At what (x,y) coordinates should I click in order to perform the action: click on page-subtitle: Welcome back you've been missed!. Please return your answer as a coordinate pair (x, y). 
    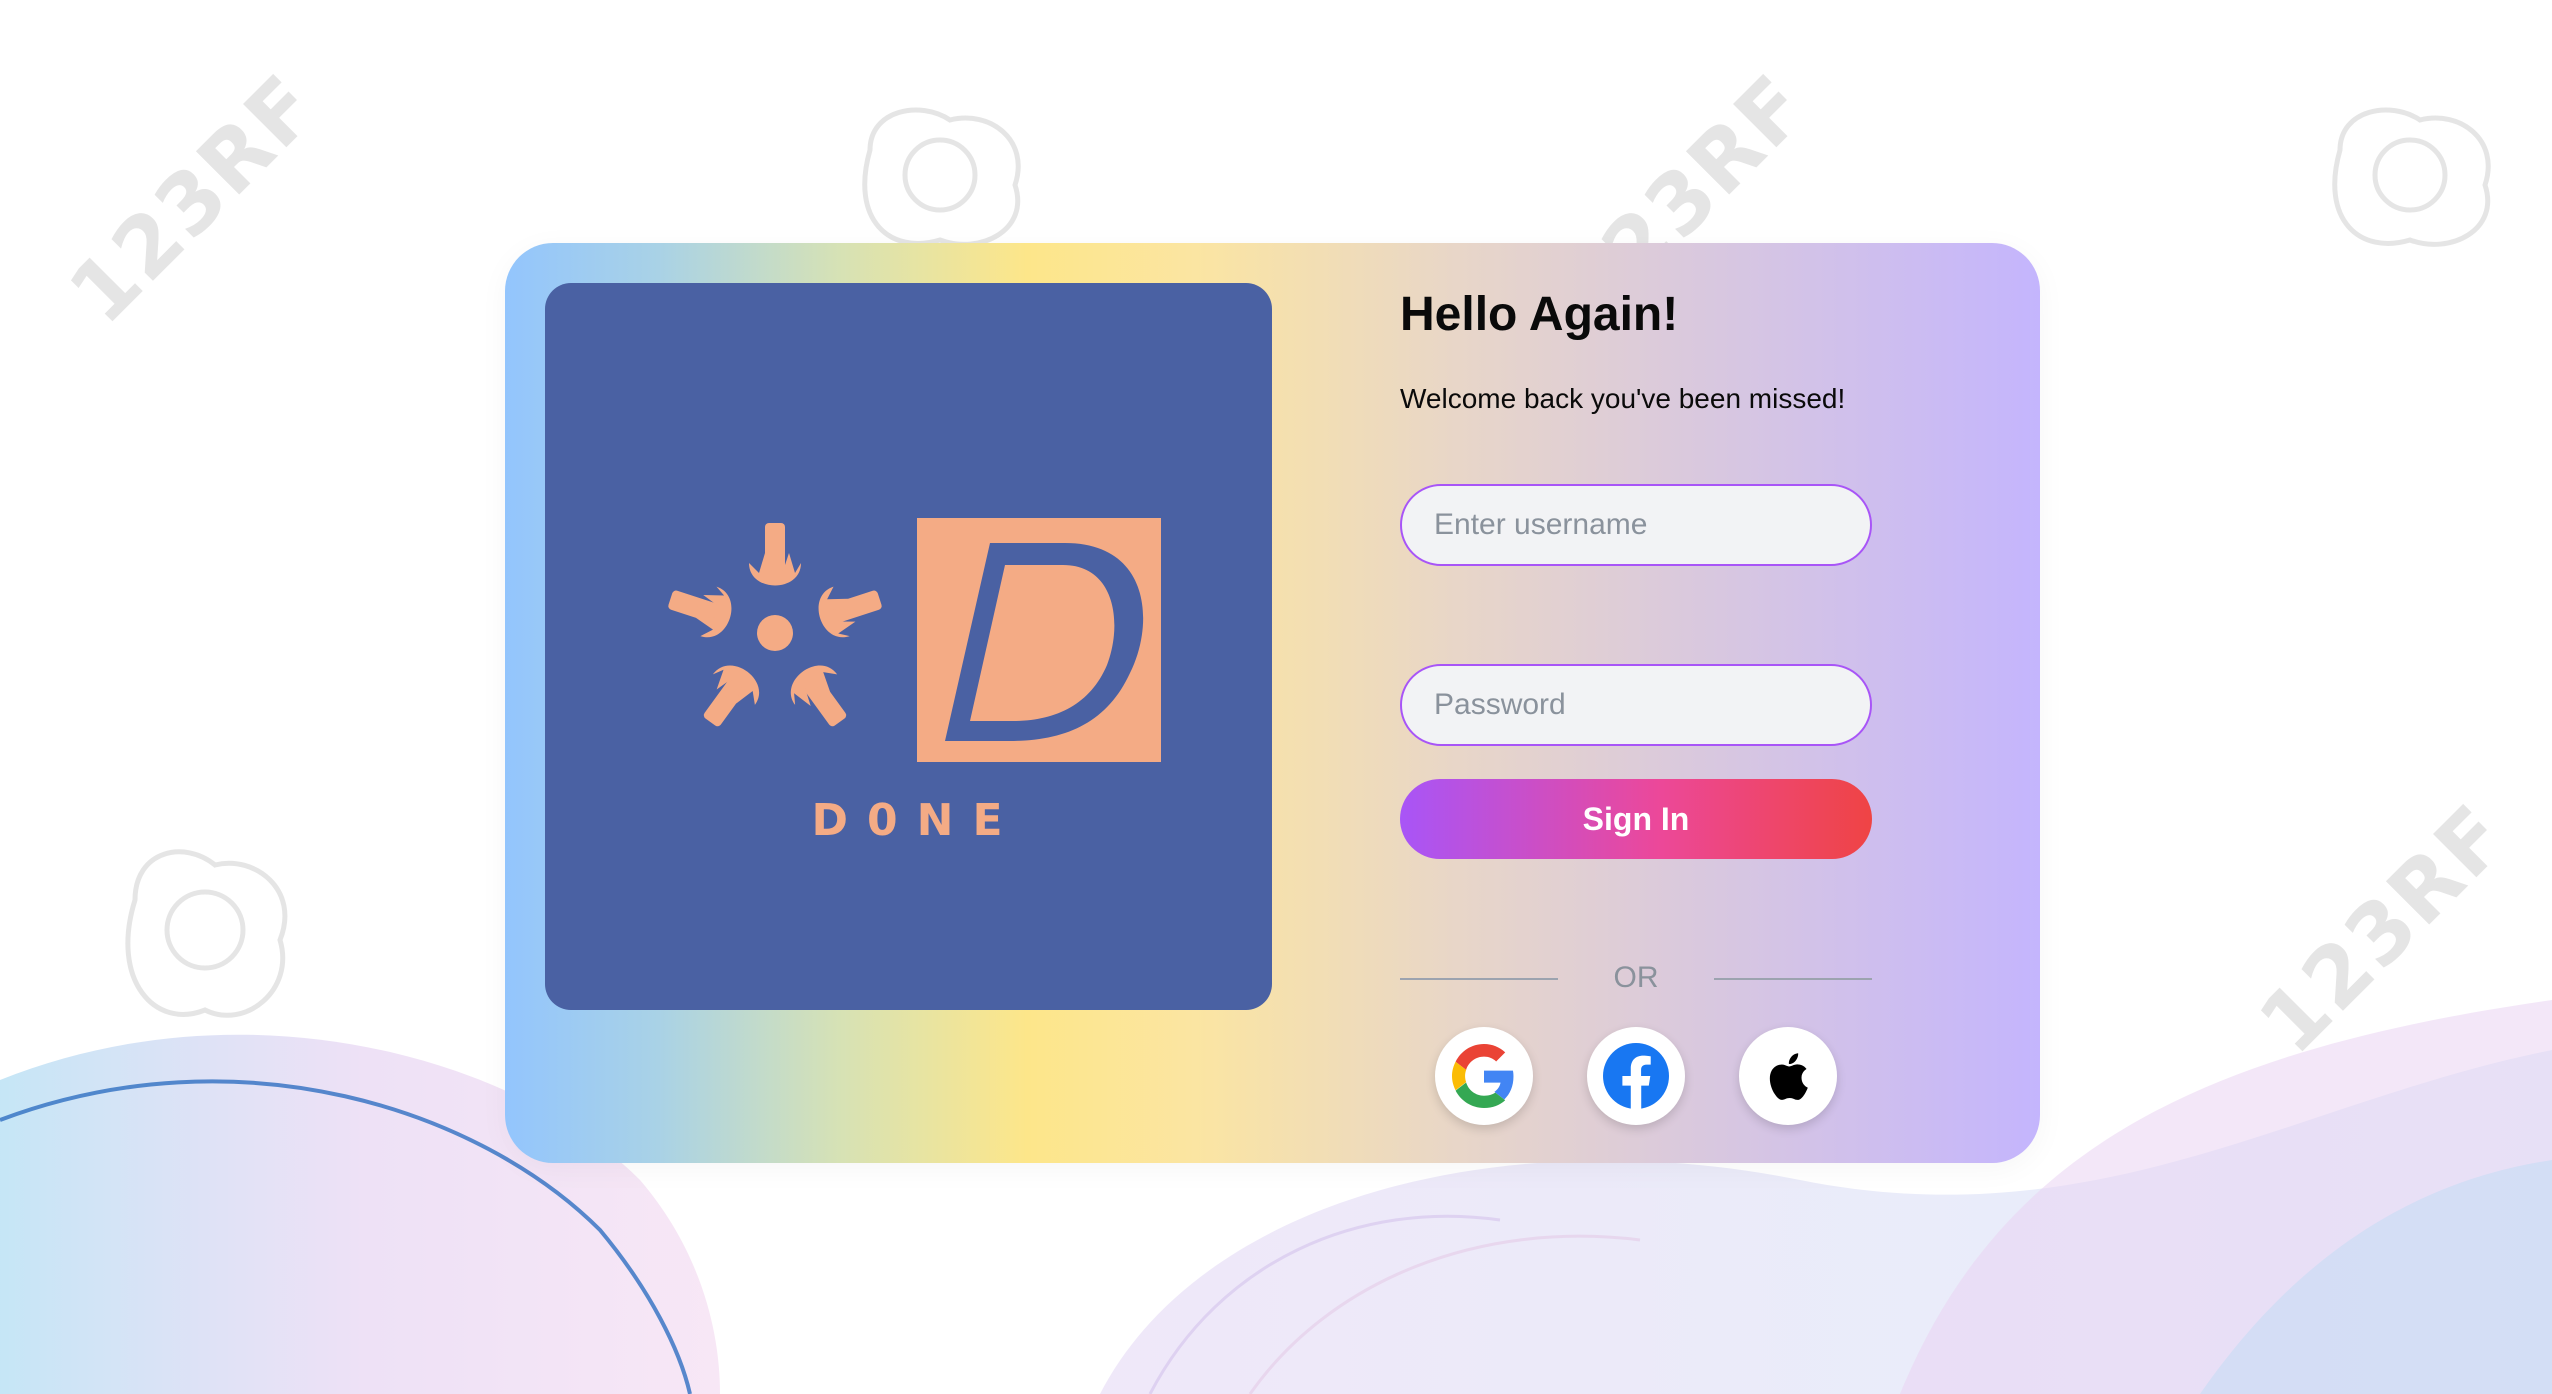
    Looking at the image, I should click on (1623, 398).